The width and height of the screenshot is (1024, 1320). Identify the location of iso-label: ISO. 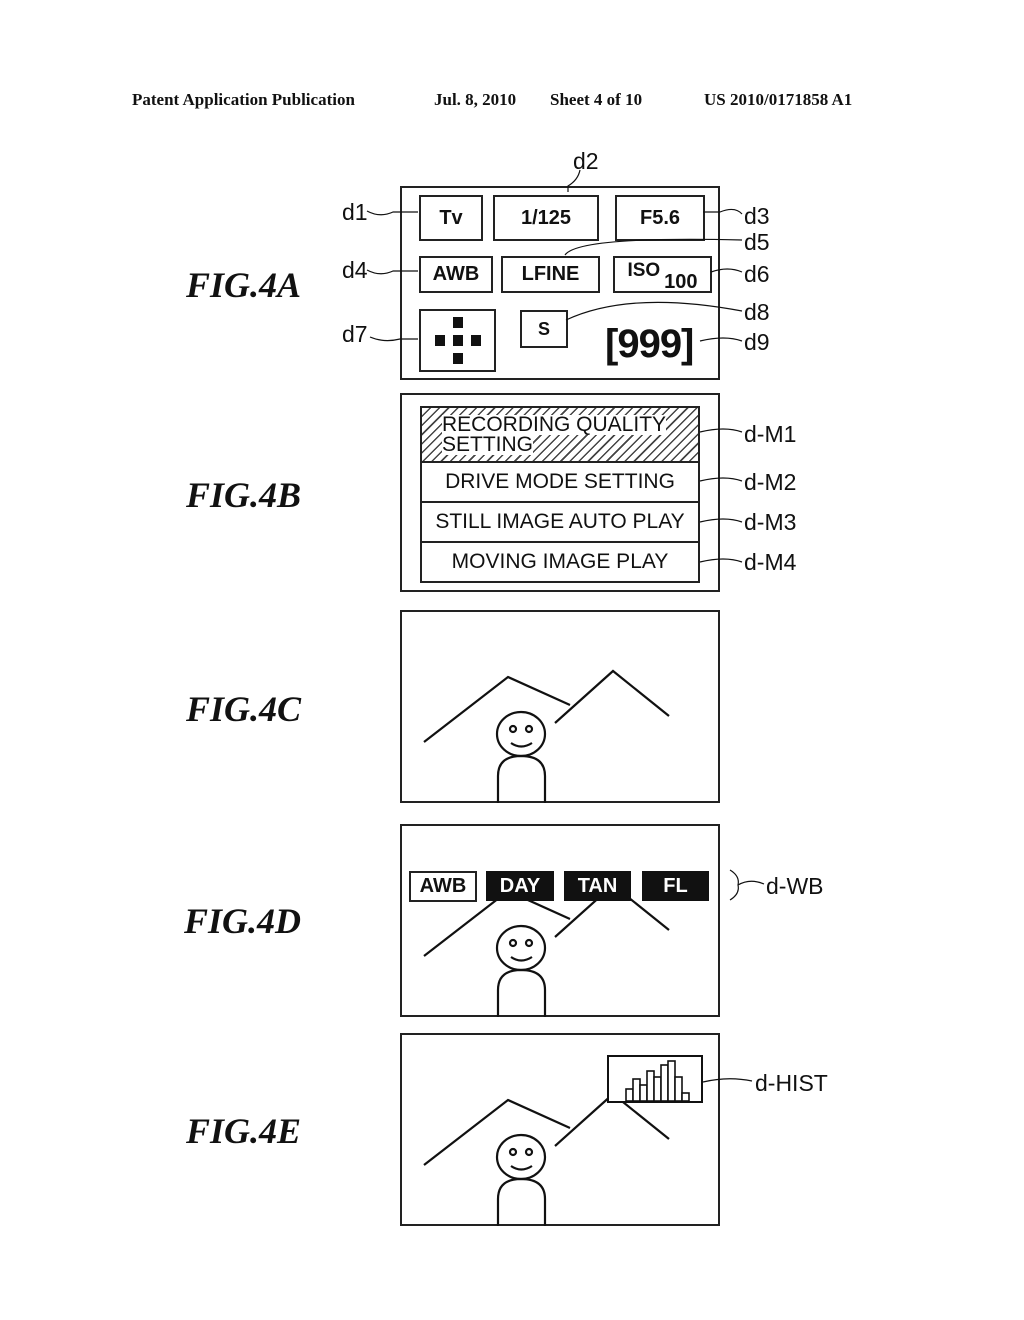
(644, 270).